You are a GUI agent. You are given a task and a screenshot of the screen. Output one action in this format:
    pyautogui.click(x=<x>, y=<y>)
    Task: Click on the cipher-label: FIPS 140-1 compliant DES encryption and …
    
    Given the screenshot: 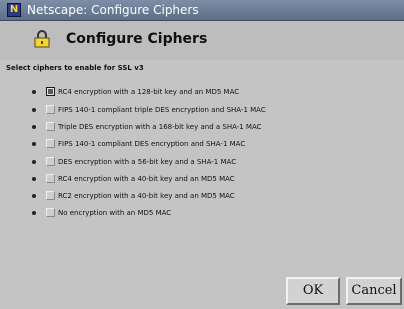 What is the action you would take?
    pyautogui.click(x=152, y=144)
    